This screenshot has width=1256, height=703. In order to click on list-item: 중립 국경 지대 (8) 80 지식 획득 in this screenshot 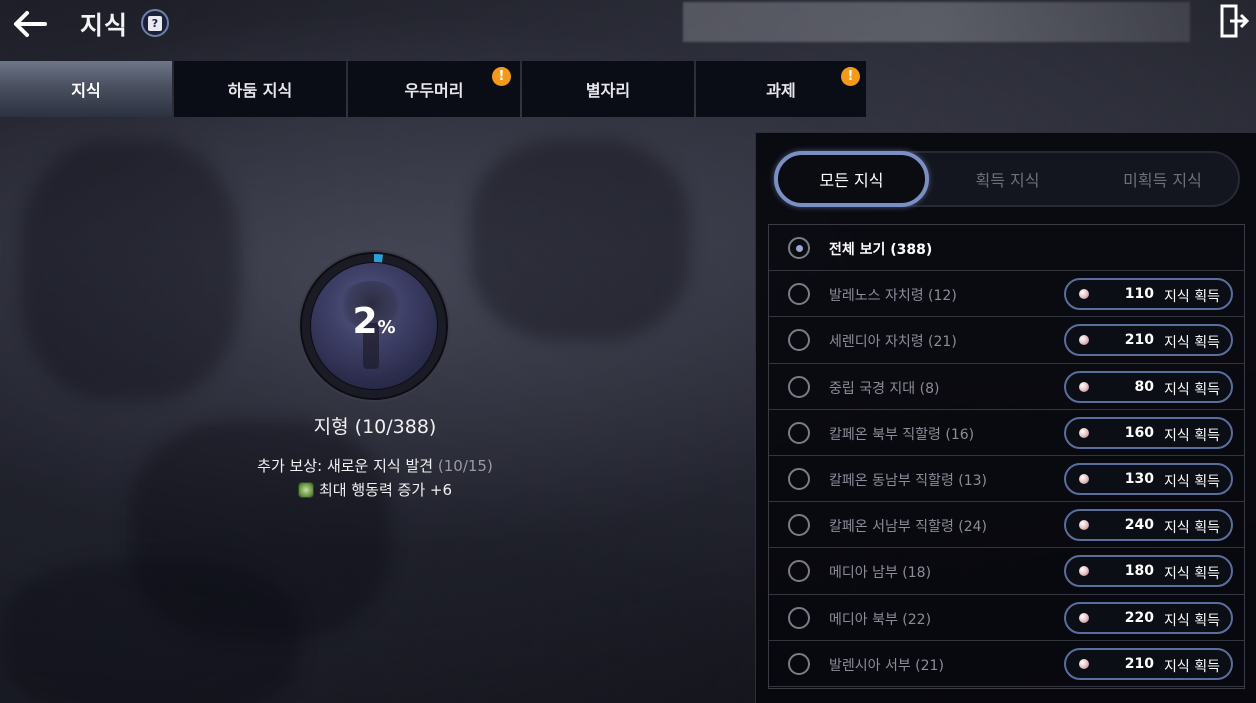, I will do `click(1006, 387)`.